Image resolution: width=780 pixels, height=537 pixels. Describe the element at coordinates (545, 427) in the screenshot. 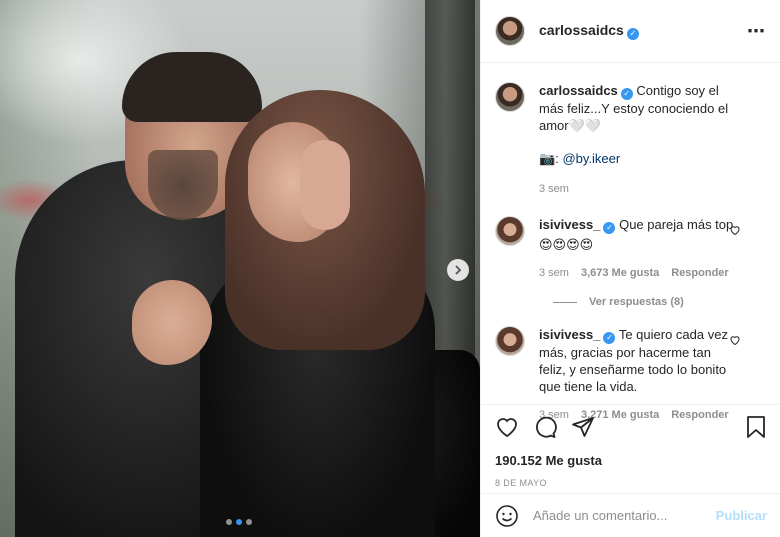

I see `comment-bubble-icon` at that location.